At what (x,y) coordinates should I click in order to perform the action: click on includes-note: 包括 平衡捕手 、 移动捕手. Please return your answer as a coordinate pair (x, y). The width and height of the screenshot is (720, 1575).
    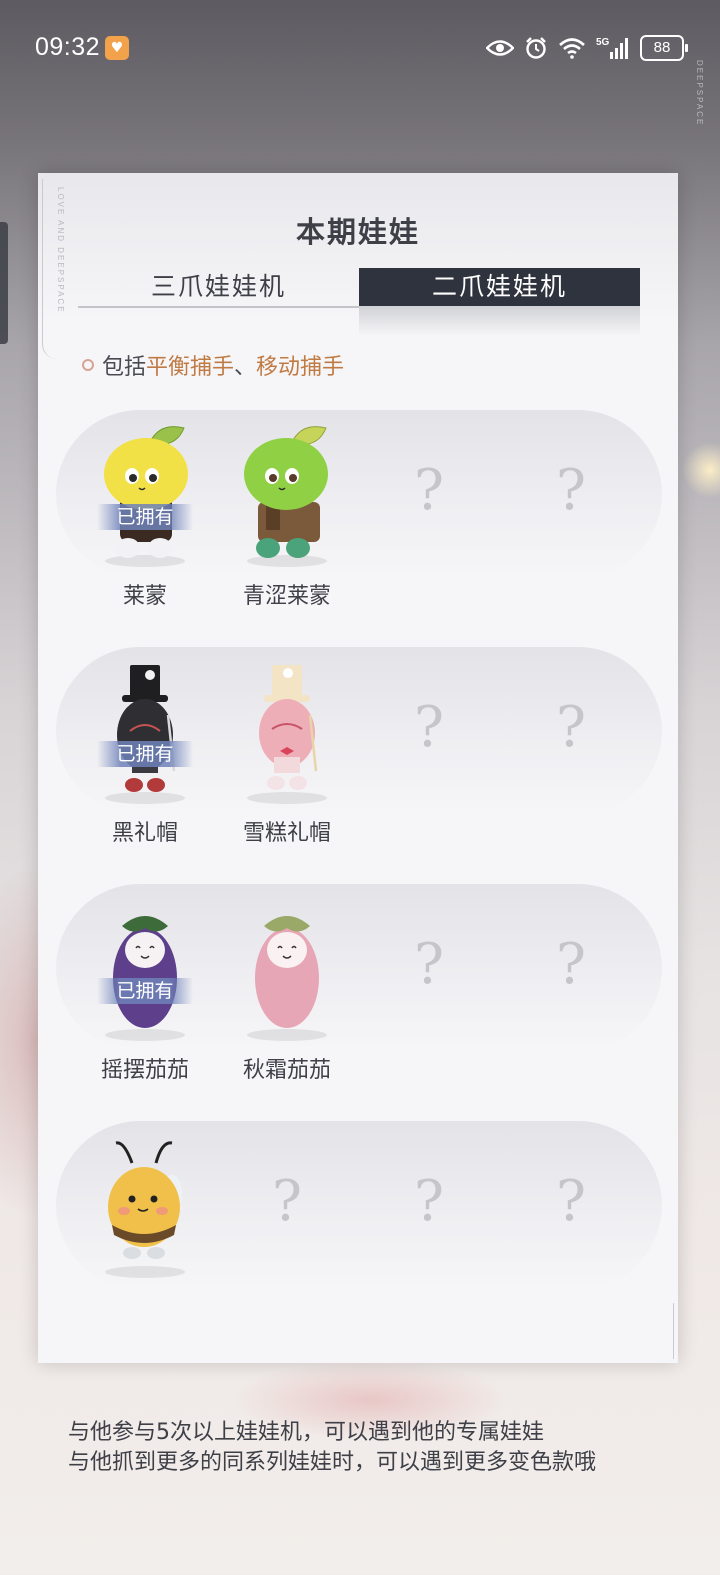
    Looking at the image, I should click on (213, 365).